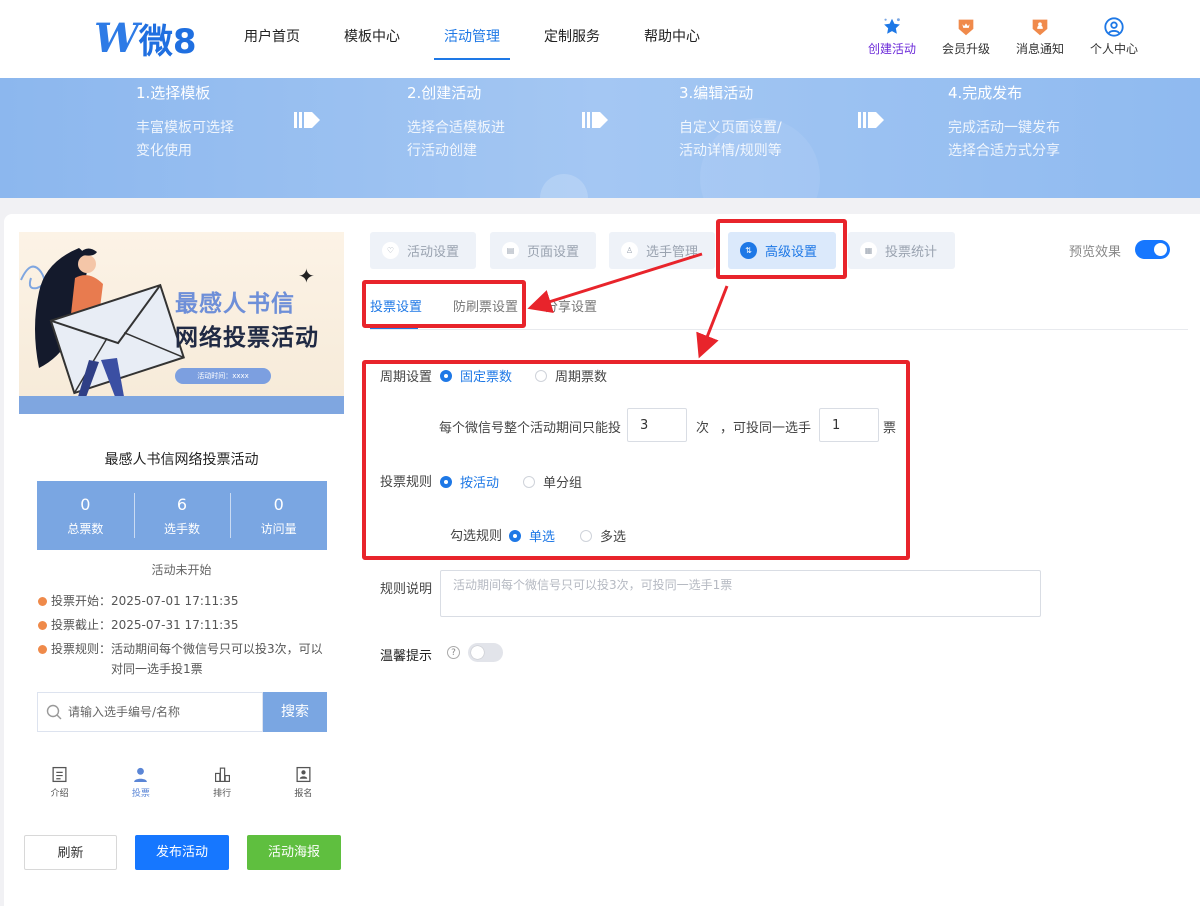  What do you see at coordinates (81, 649) in the screenshot?
I see `vote-rule-label: 投票规则：` at bounding box center [81, 649].